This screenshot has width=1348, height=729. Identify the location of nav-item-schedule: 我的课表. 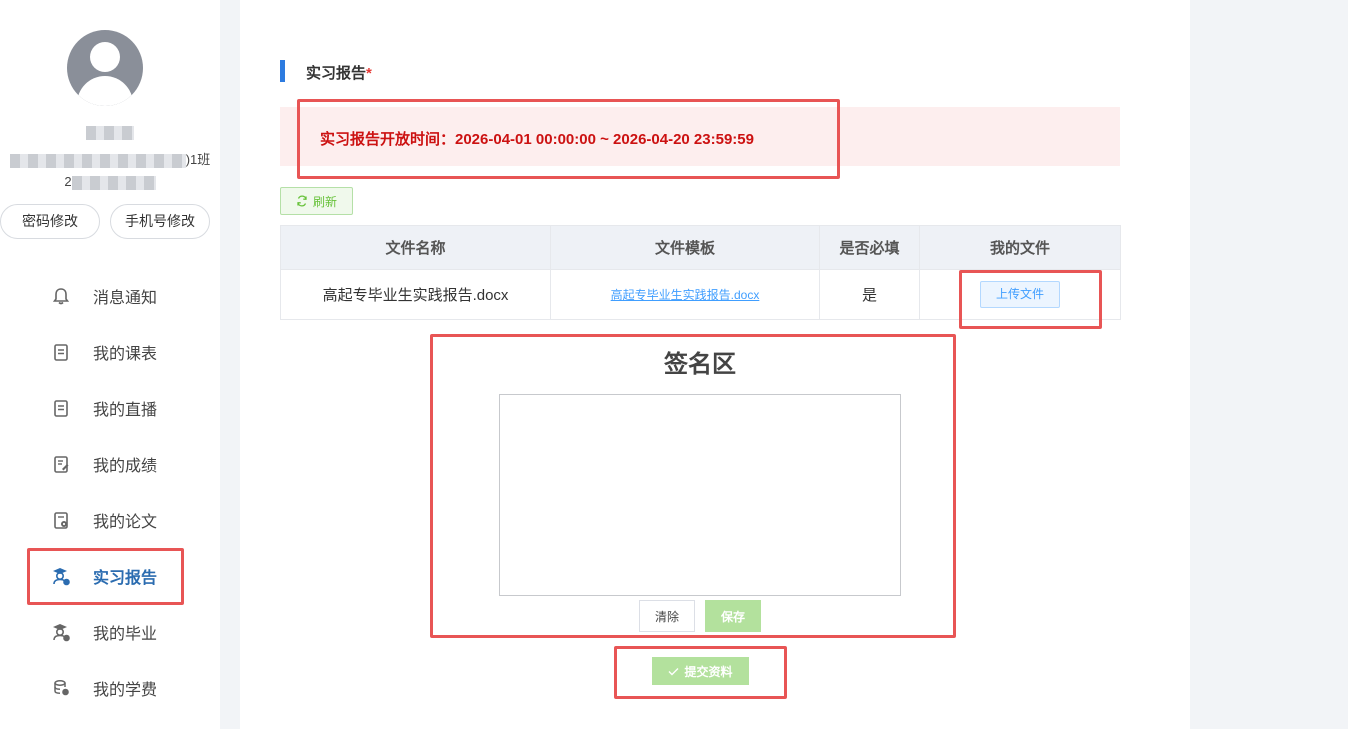
(125, 352).